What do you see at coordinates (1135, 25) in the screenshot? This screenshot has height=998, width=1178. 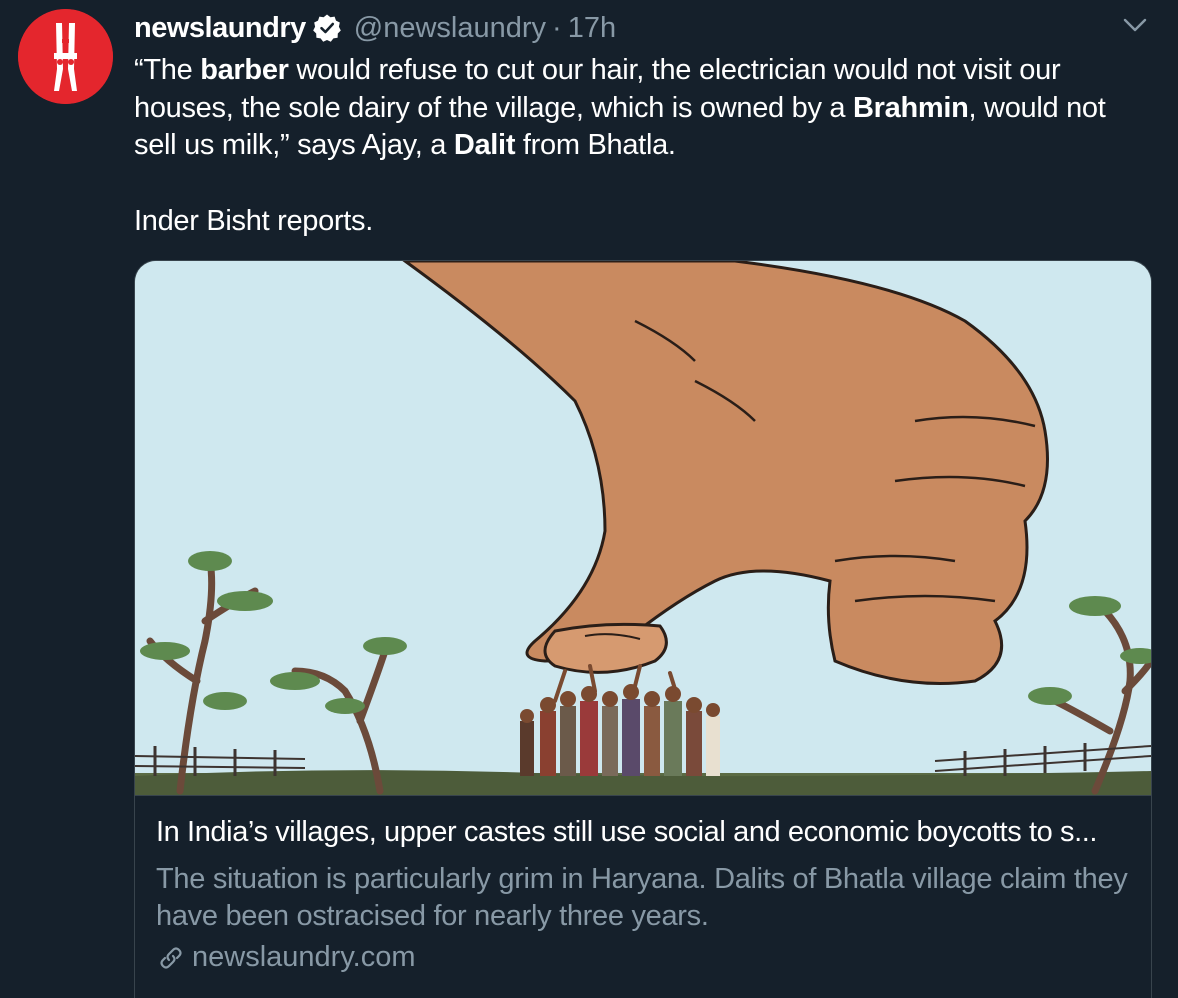 I see `chevron-down-icon` at bounding box center [1135, 25].